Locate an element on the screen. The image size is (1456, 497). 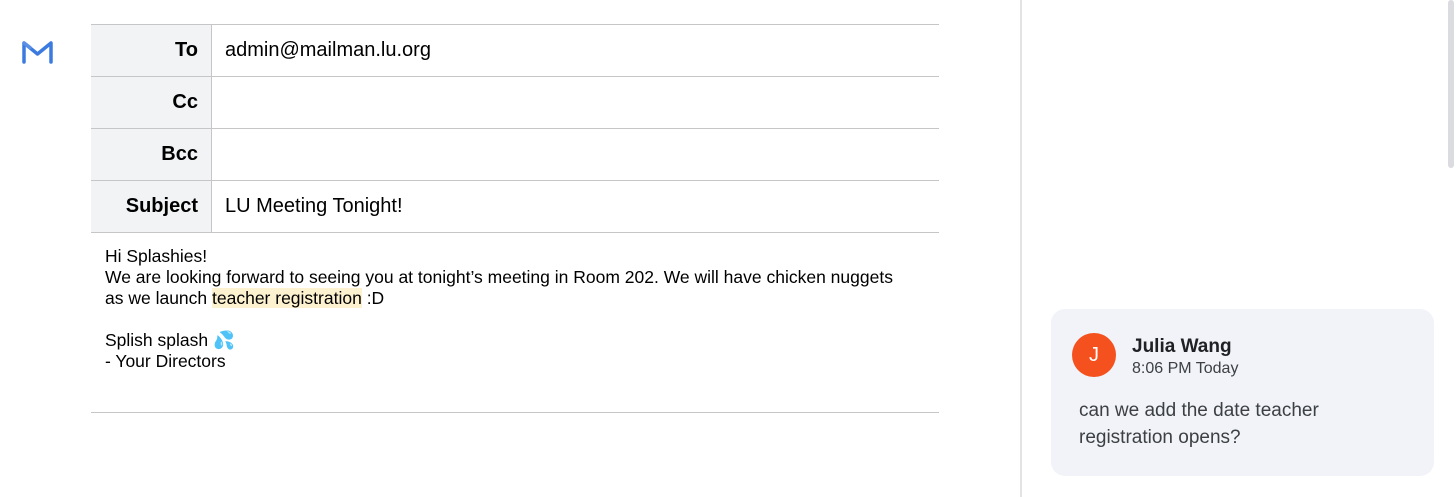
body-line-2-end: :D is located at coordinates (373, 298).